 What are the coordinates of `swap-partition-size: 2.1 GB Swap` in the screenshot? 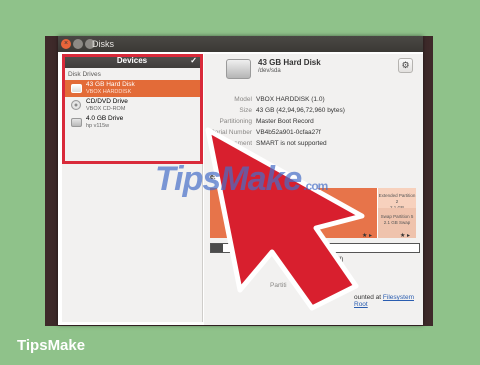 It's located at (397, 222).